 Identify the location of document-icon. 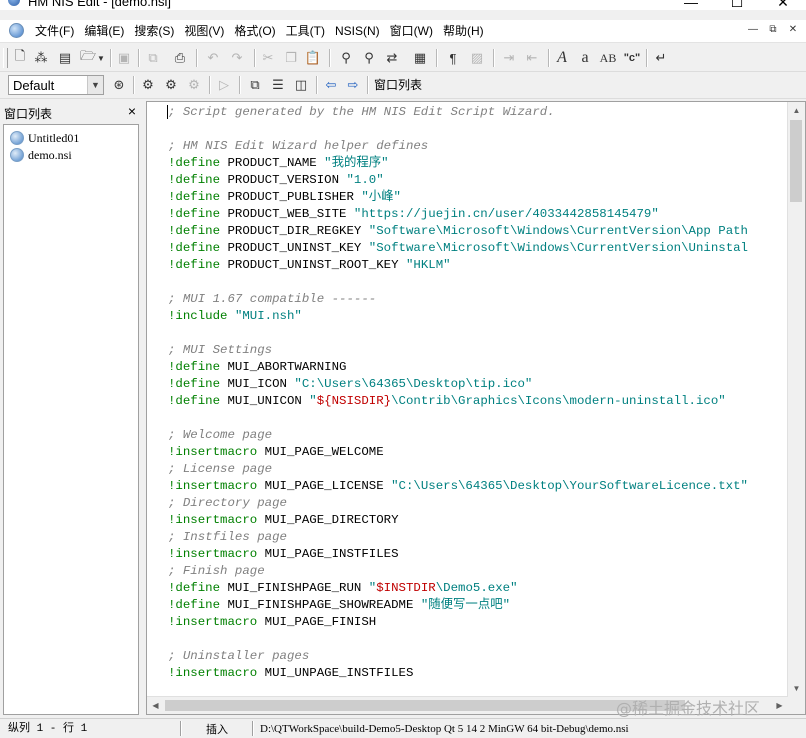
(16, 30).